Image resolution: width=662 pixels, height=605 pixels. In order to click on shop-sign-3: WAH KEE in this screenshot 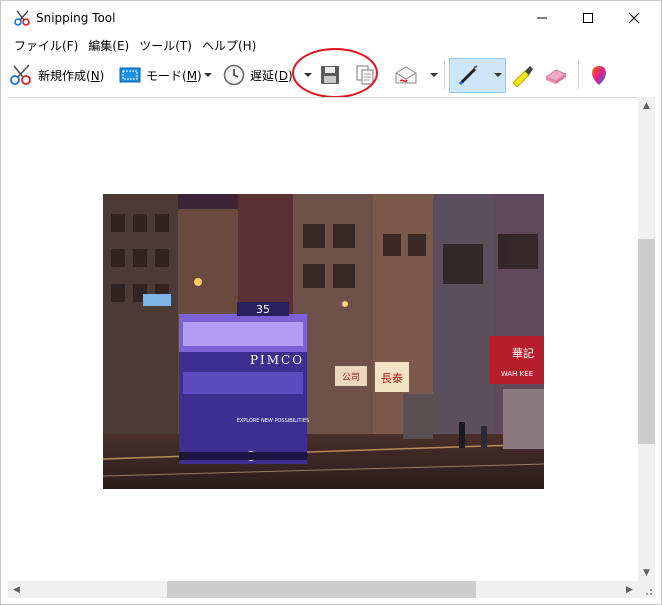, I will do `click(517, 374)`.